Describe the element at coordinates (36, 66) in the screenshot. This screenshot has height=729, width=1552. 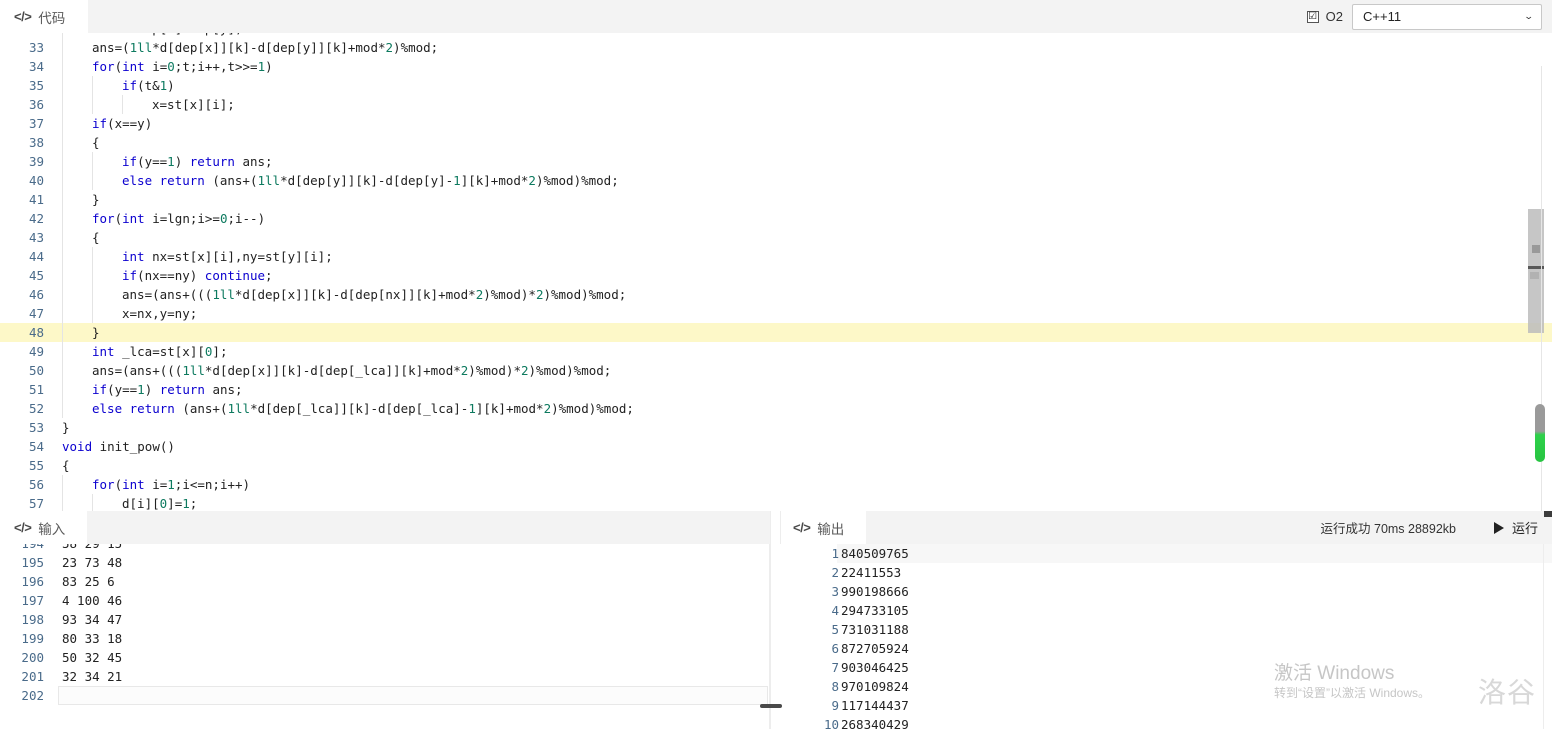
I see `line-number: 34` at that location.